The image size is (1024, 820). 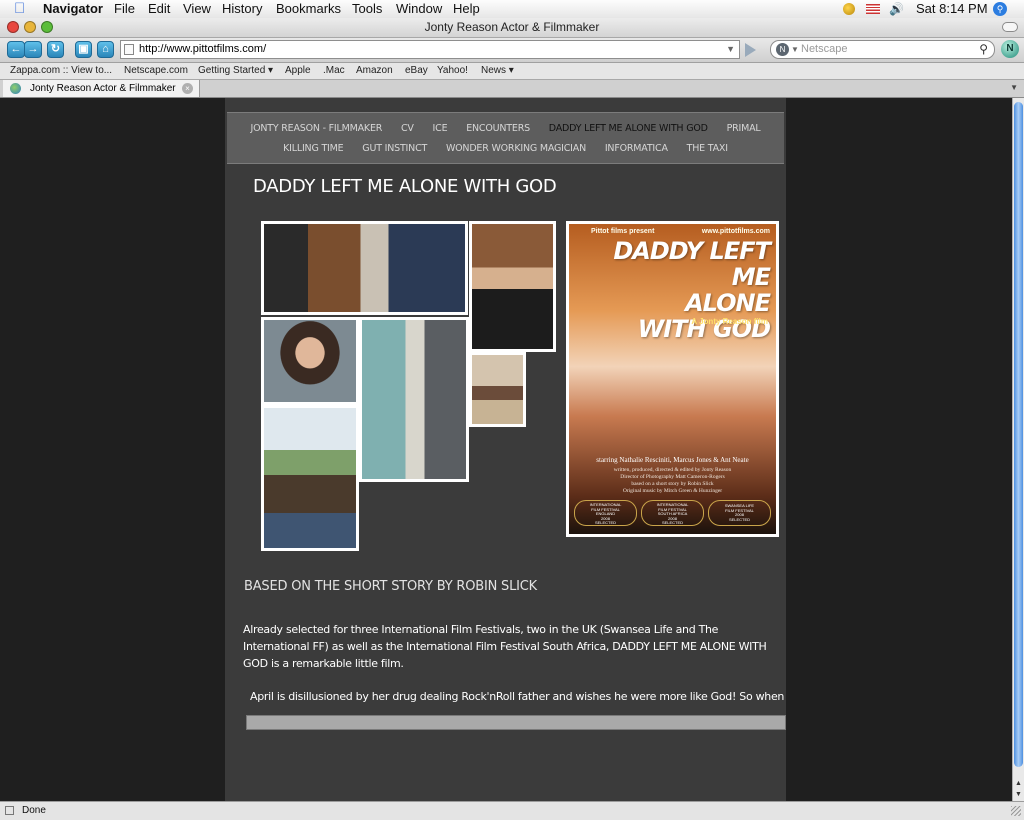 What do you see at coordinates (739, 513) in the screenshot?
I see `festival-laurel: SWANSEA LIFE FILM FESTIVAL 2008 SELECTED` at bounding box center [739, 513].